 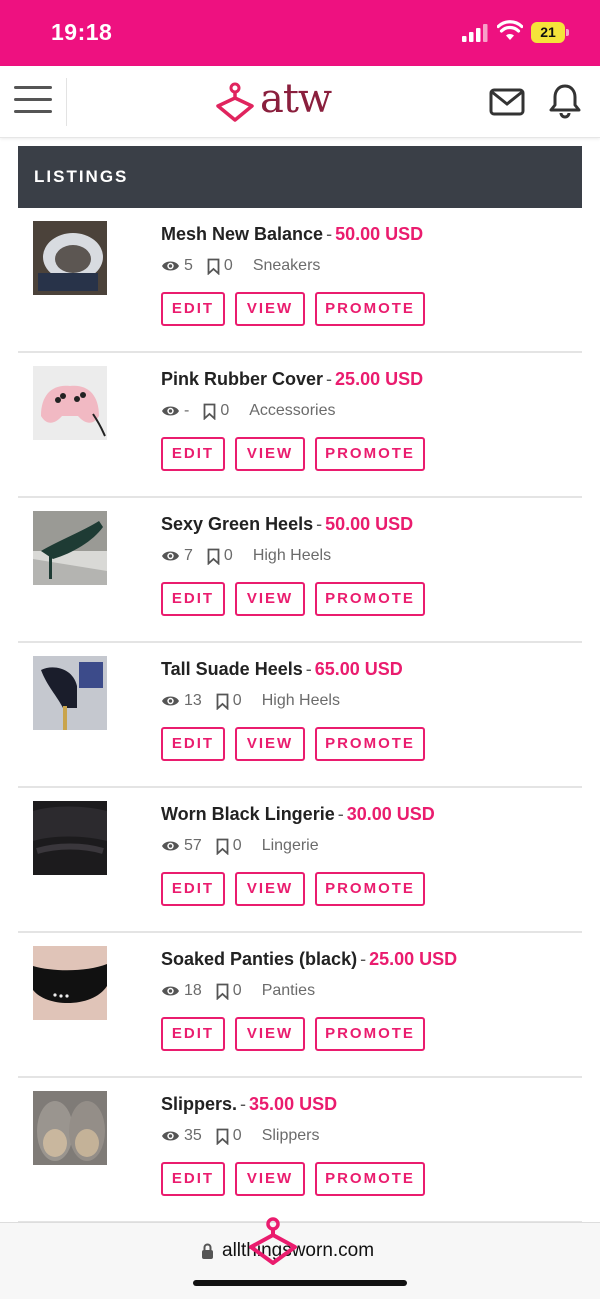 I want to click on view-count: 7, so click(x=188, y=555).